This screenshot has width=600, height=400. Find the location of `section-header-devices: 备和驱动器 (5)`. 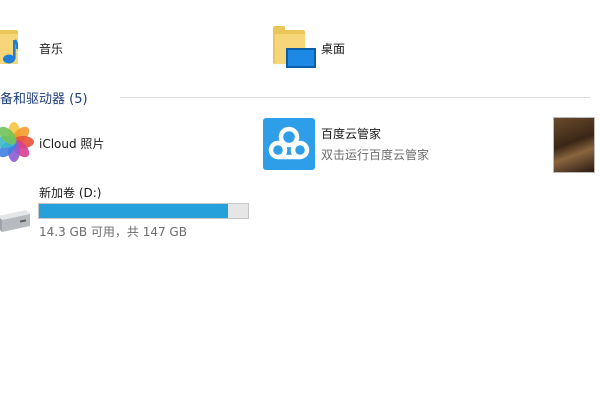

section-header-devices: 备和驱动器 (5) is located at coordinates (44, 97).